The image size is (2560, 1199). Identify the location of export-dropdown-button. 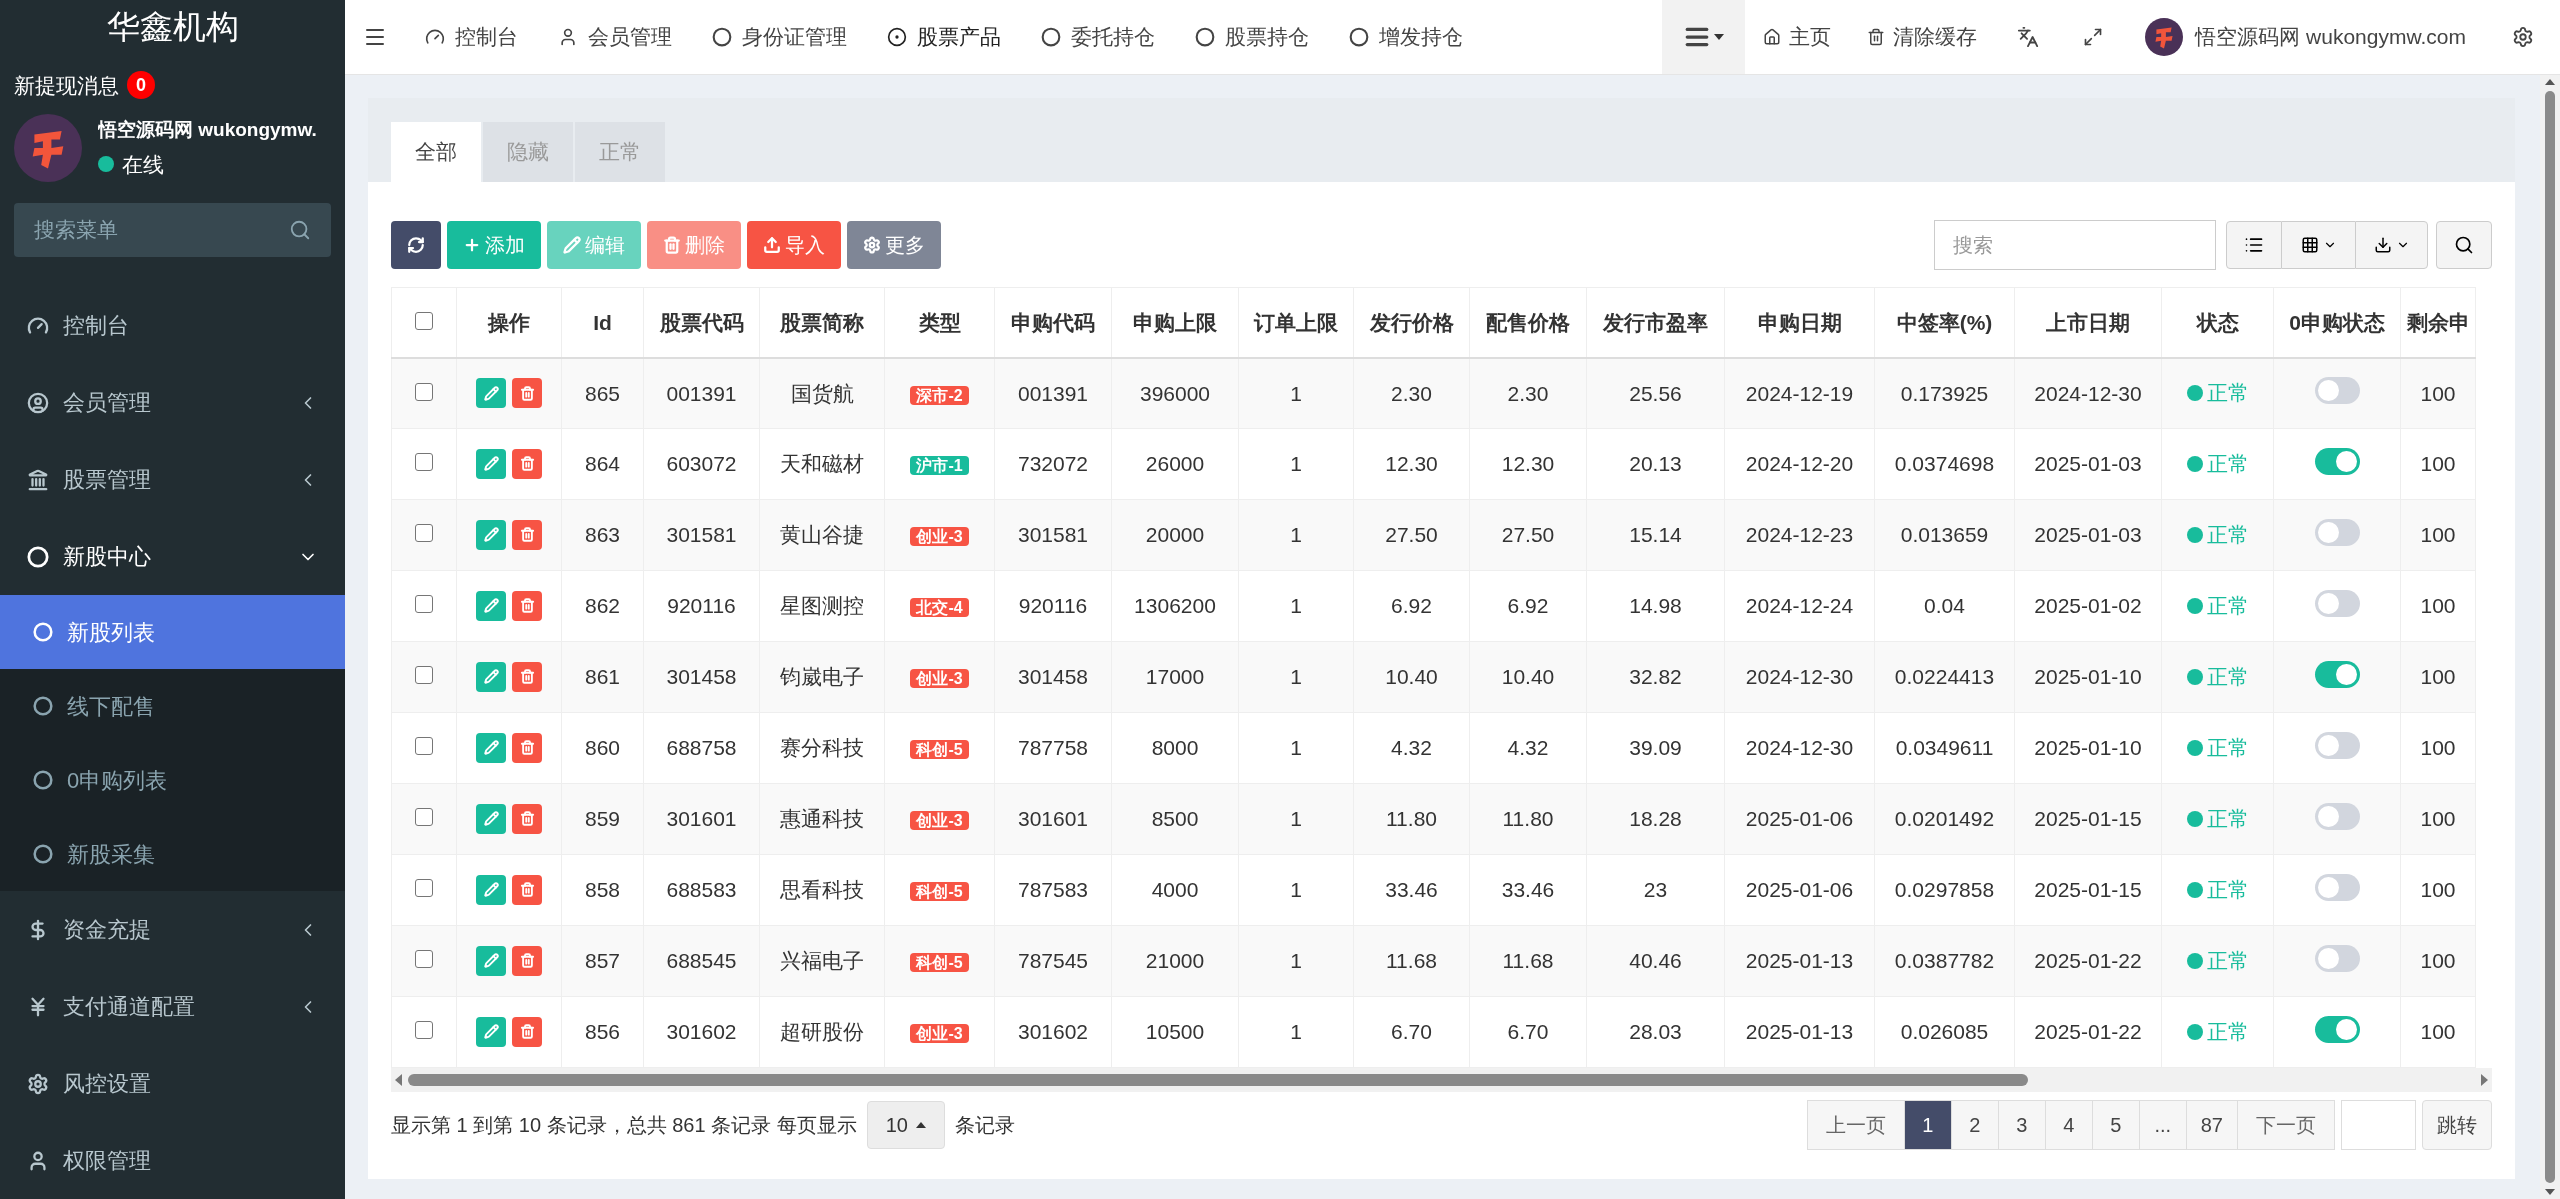
(2391, 245).